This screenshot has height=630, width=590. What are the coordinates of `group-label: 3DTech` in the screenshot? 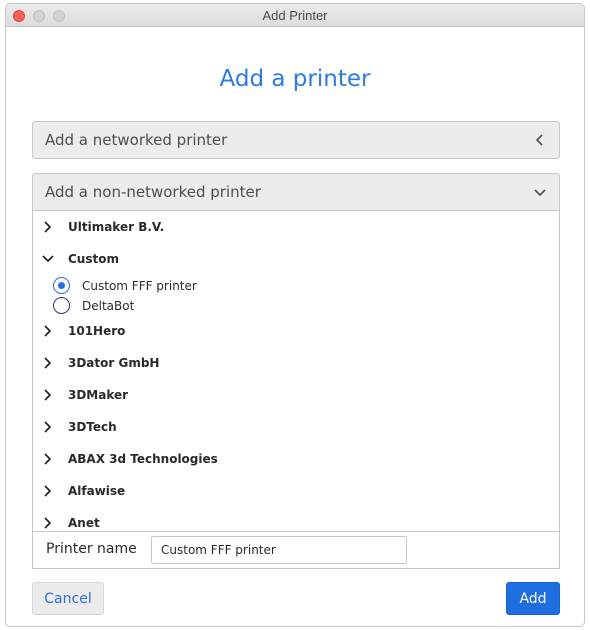 It's located at (92, 427).